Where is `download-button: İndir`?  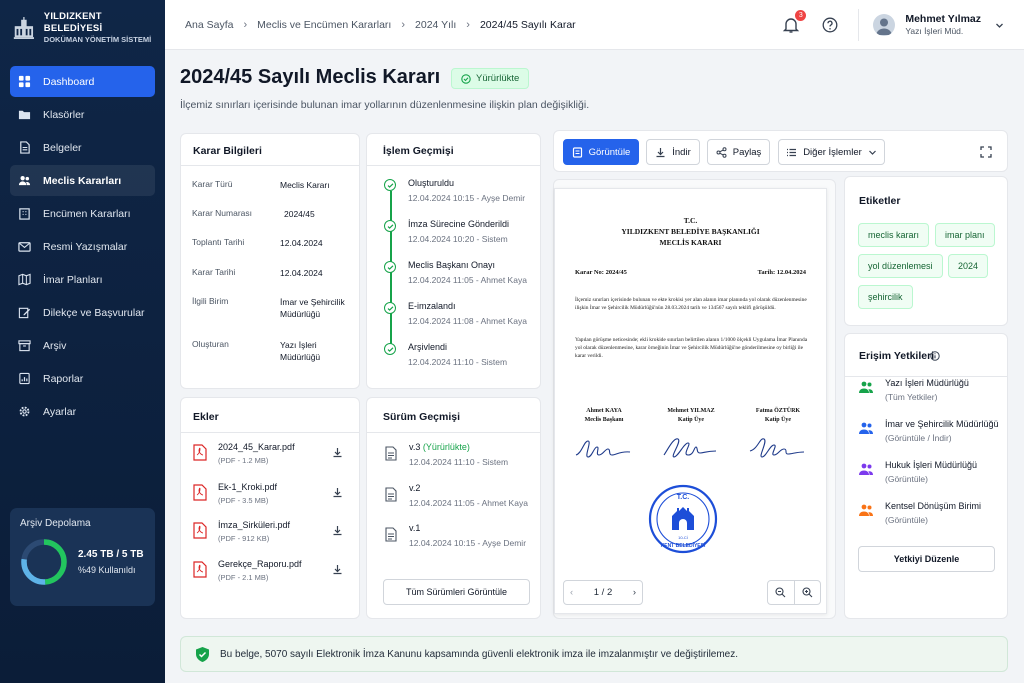 download-button: İndir is located at coordinates (673, 152).